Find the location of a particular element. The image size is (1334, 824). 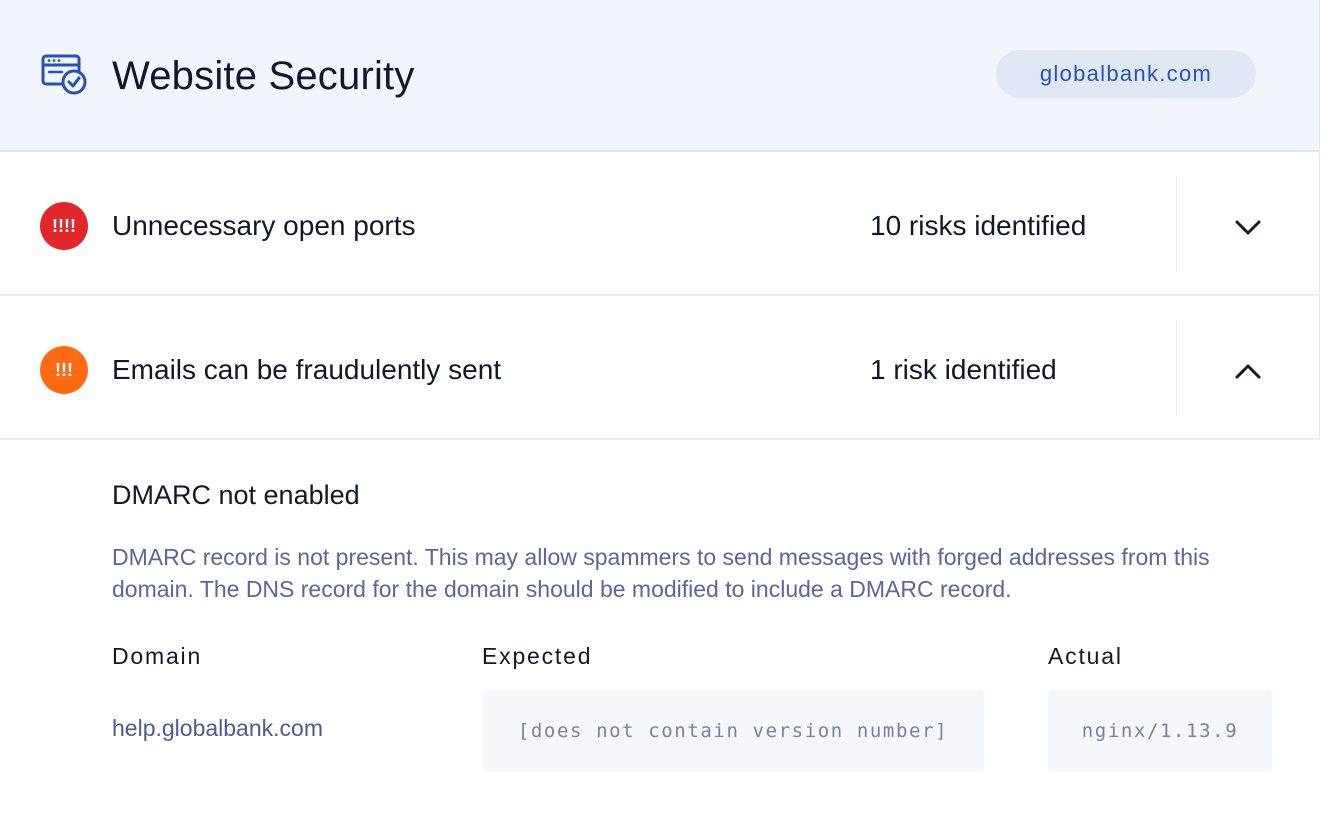

risk-count: 1 risk identified is located at coordinates (963, 369).